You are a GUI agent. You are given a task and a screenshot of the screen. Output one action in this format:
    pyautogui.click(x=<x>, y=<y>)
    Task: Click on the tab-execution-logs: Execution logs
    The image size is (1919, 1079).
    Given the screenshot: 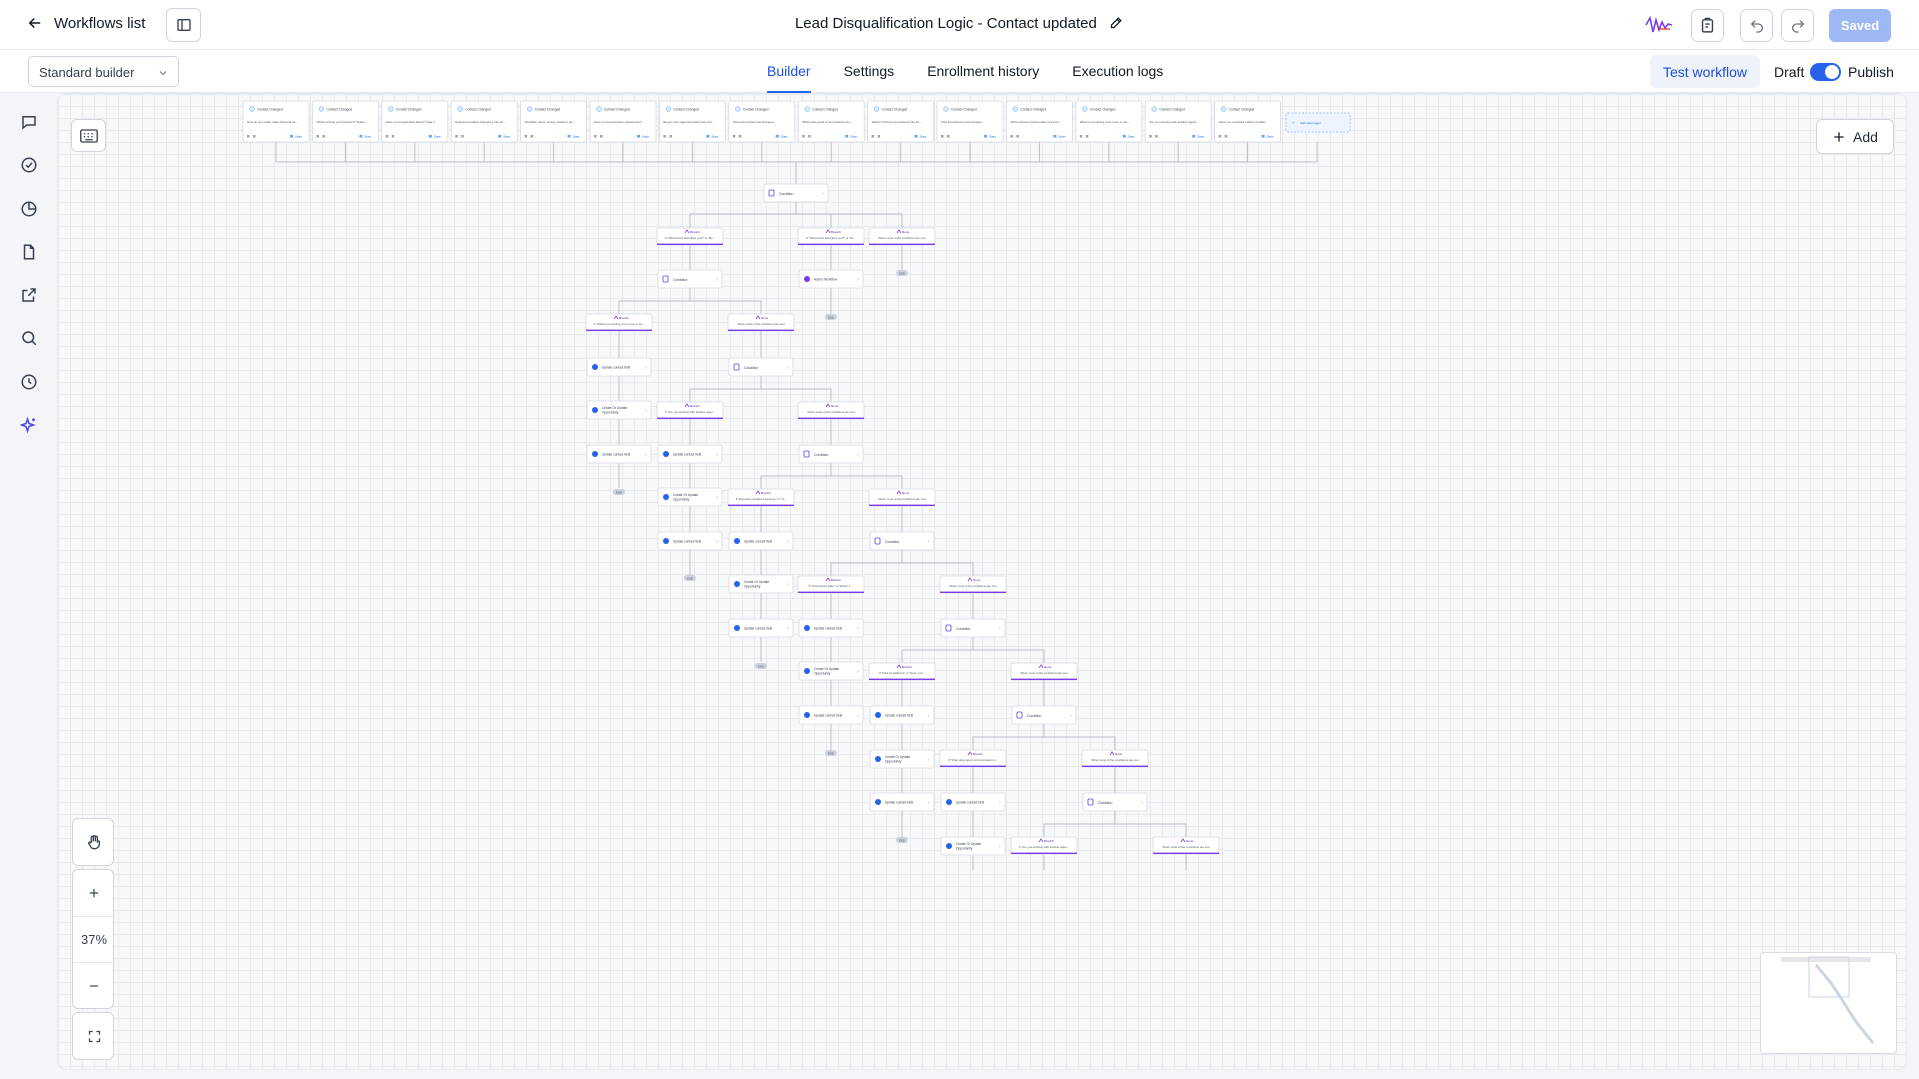 What is the action you would take?
    pyautogui.click(x=1117, y=71)
    